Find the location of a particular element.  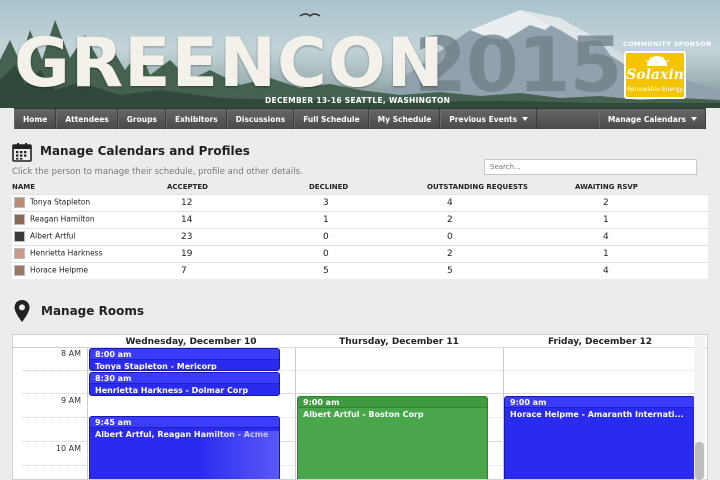

outstanding-count: 5 is located at coordinates (501, 270).